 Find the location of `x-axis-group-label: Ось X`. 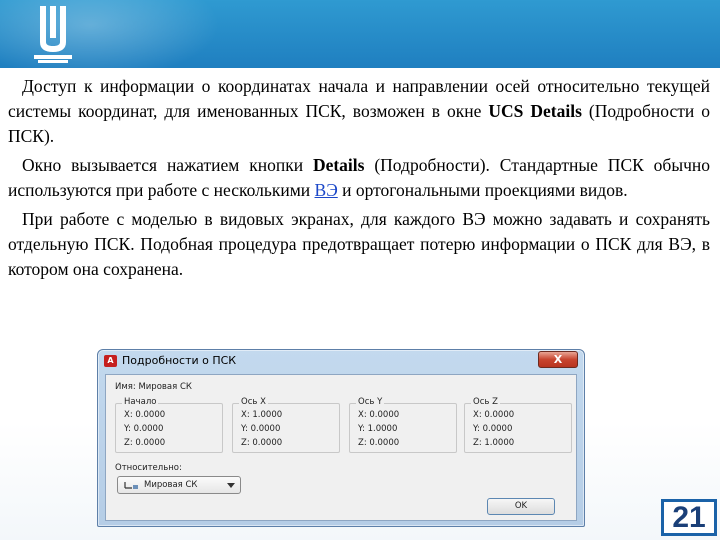

x-axis-group-label: Ось X is located at coordinates (253, 402).